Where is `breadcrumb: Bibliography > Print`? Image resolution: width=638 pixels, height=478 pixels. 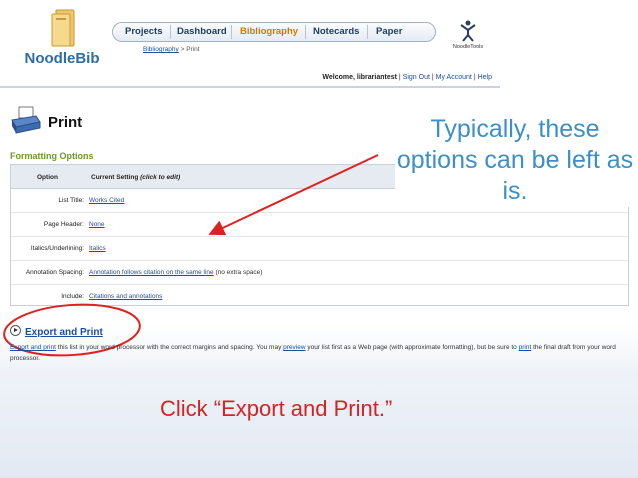 breadcrumb: Bibliography > Print is located at coordinates (171, 49).